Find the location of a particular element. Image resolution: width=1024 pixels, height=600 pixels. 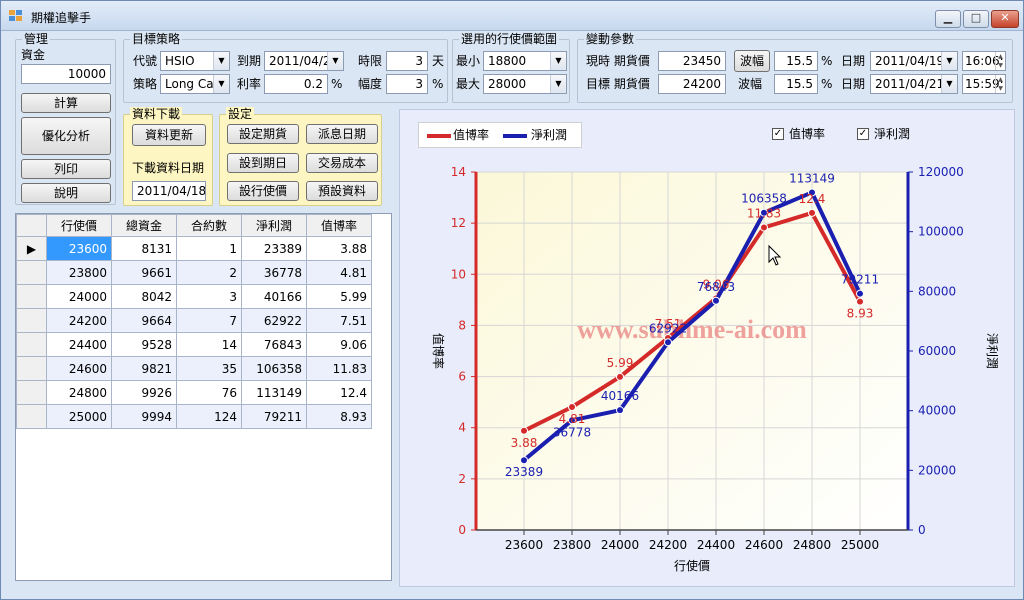

current-price-input: 23450 is located at coordinates (692, 61).